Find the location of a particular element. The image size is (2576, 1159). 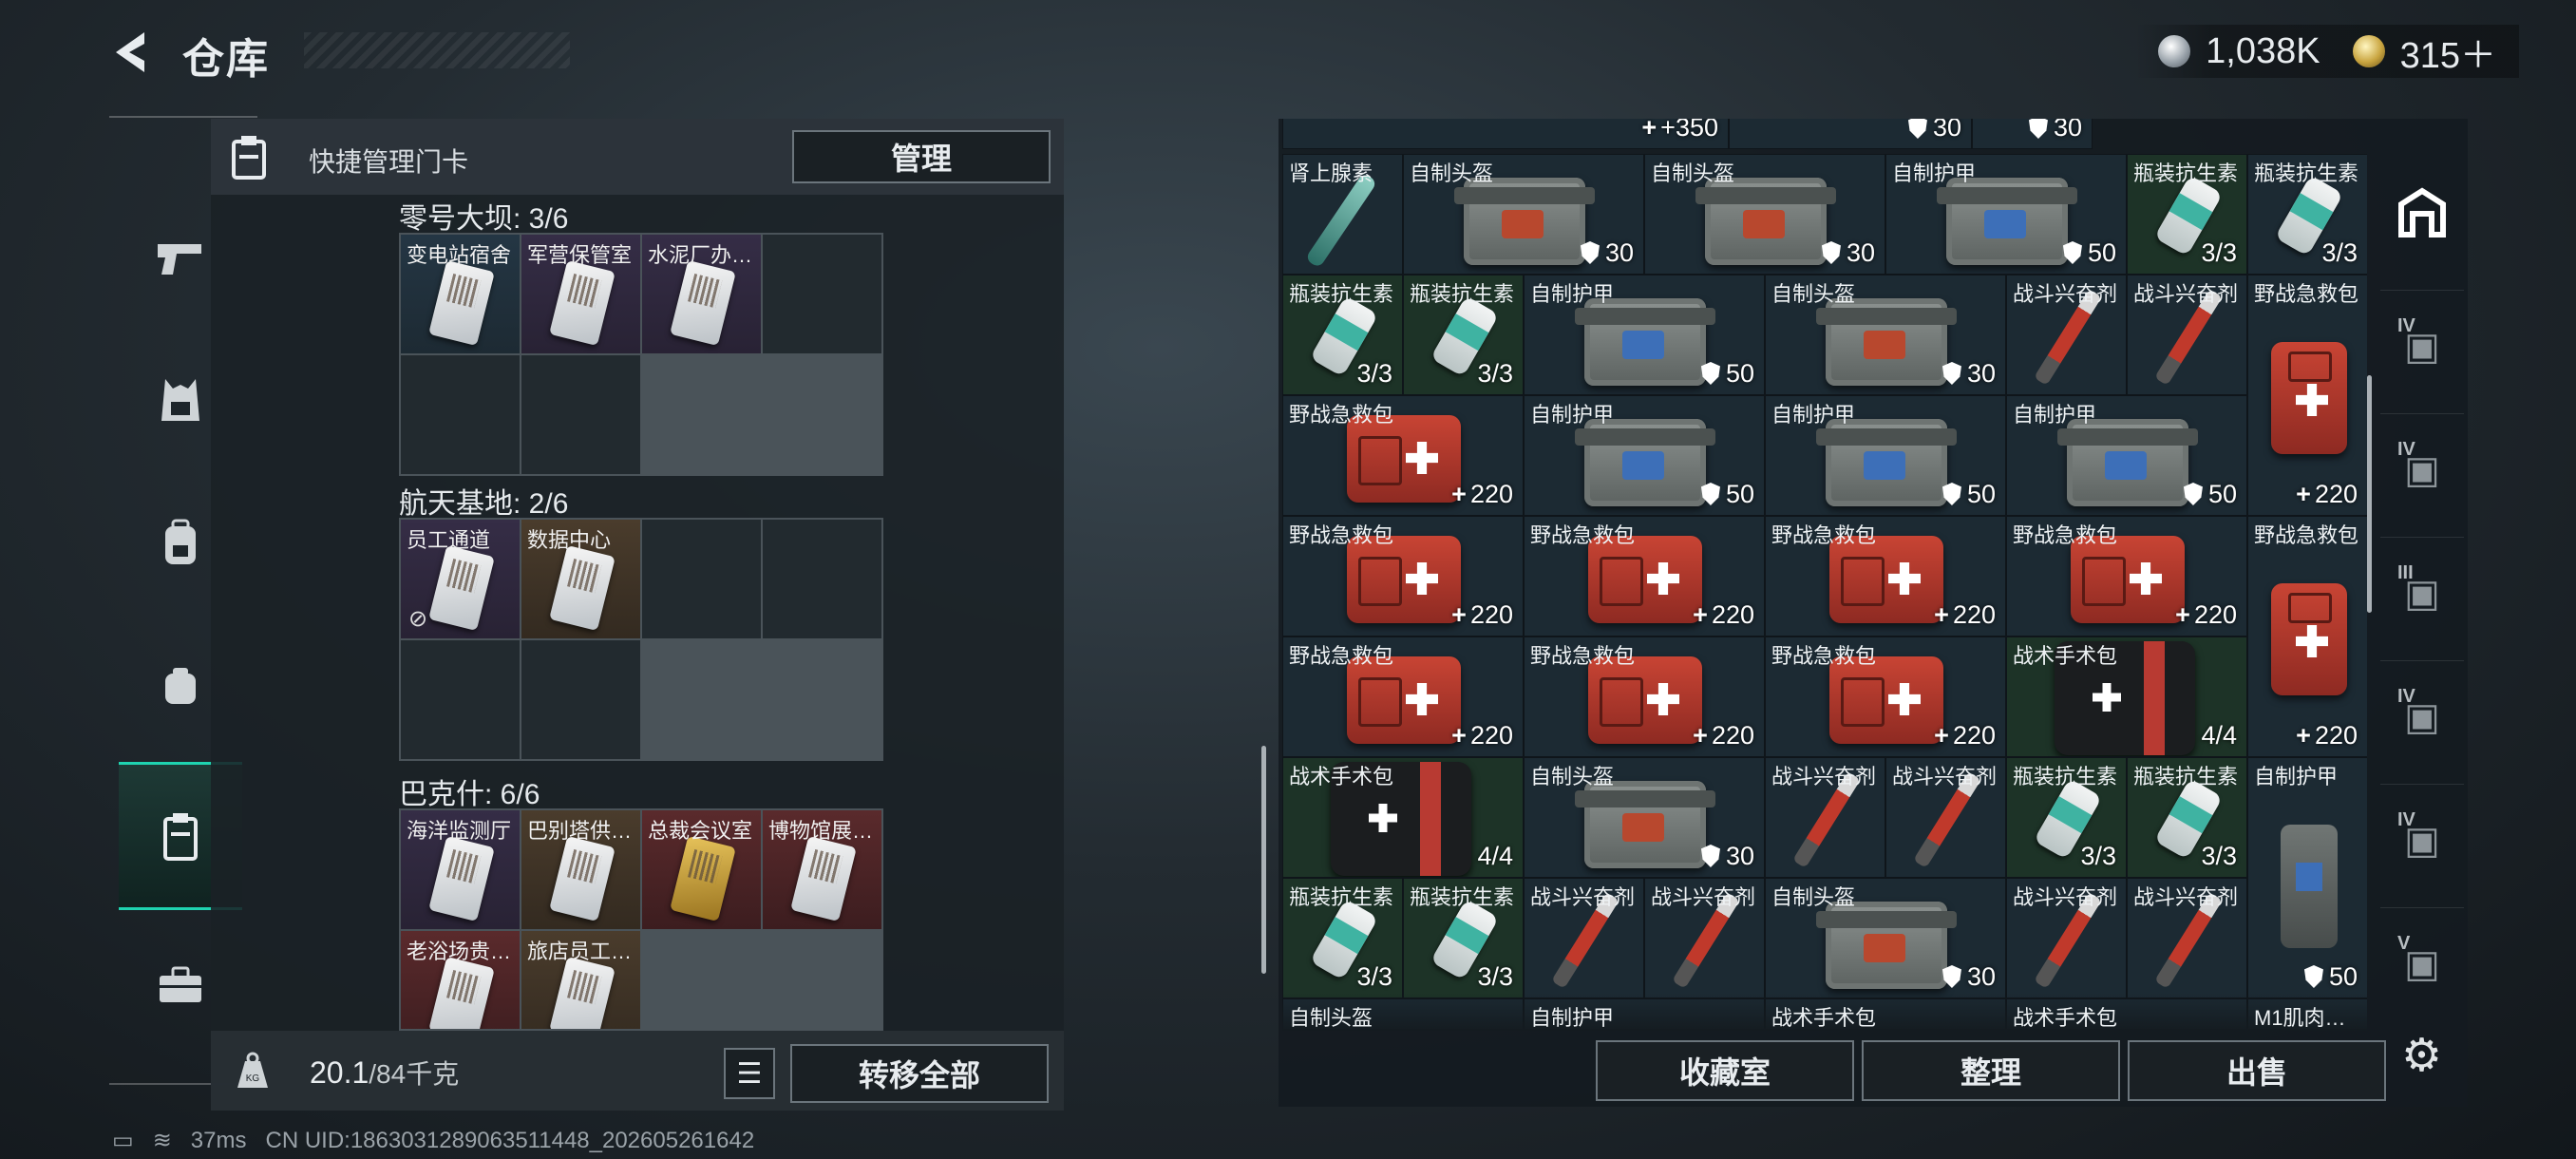

settings-gear-icon: ⚙ is located at coordinates (2429, 1057).